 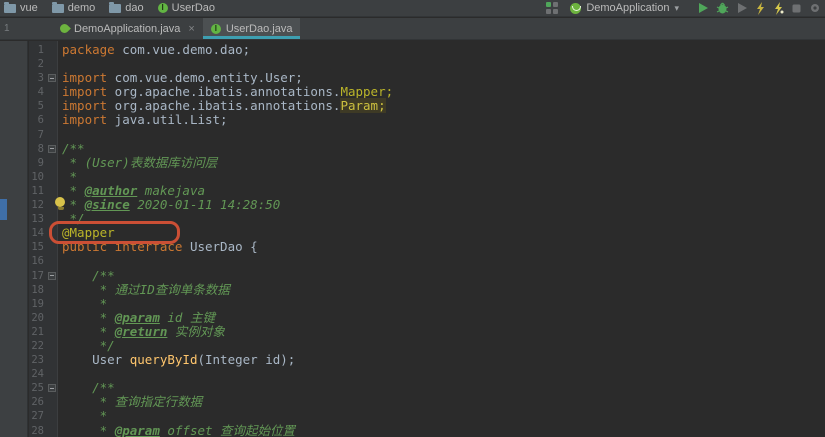 I want to click on line-number: 3, so click(x=43, y=78).